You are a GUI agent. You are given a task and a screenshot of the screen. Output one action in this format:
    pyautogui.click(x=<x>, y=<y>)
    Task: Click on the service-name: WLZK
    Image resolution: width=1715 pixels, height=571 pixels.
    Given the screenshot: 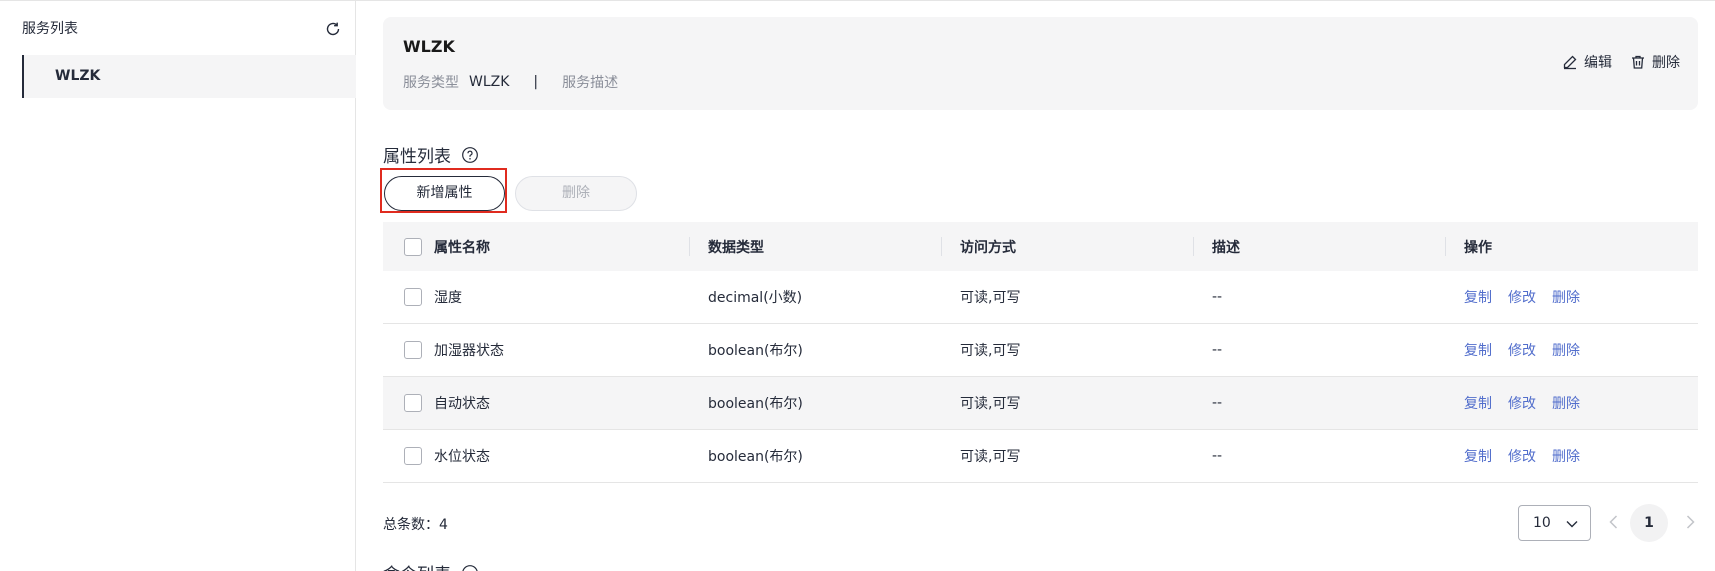 What is the action you would take?
    pyautogui.click(x=429, y=46)
    